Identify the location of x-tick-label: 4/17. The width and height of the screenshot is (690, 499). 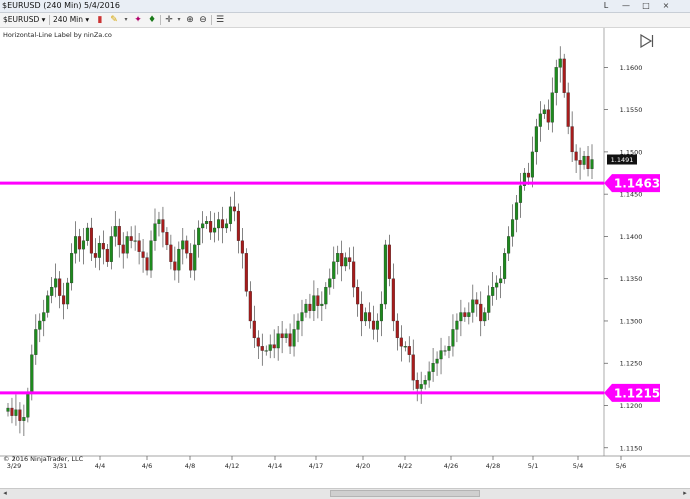
(316, 466).